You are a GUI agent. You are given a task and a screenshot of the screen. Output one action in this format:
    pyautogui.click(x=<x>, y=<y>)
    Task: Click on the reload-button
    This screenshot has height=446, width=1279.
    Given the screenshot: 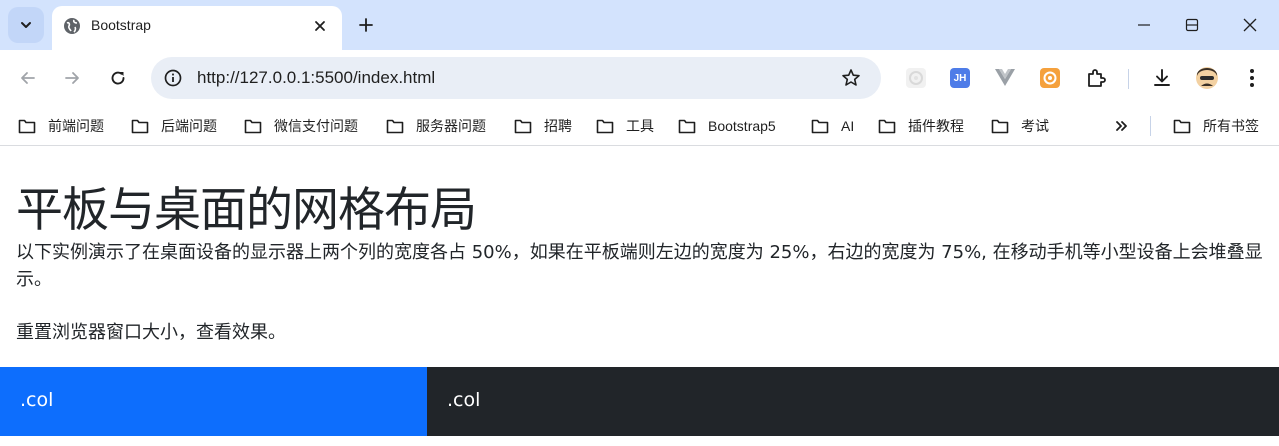 What is the action you would take?
    pyautogui.click(x=118, y=78)
    